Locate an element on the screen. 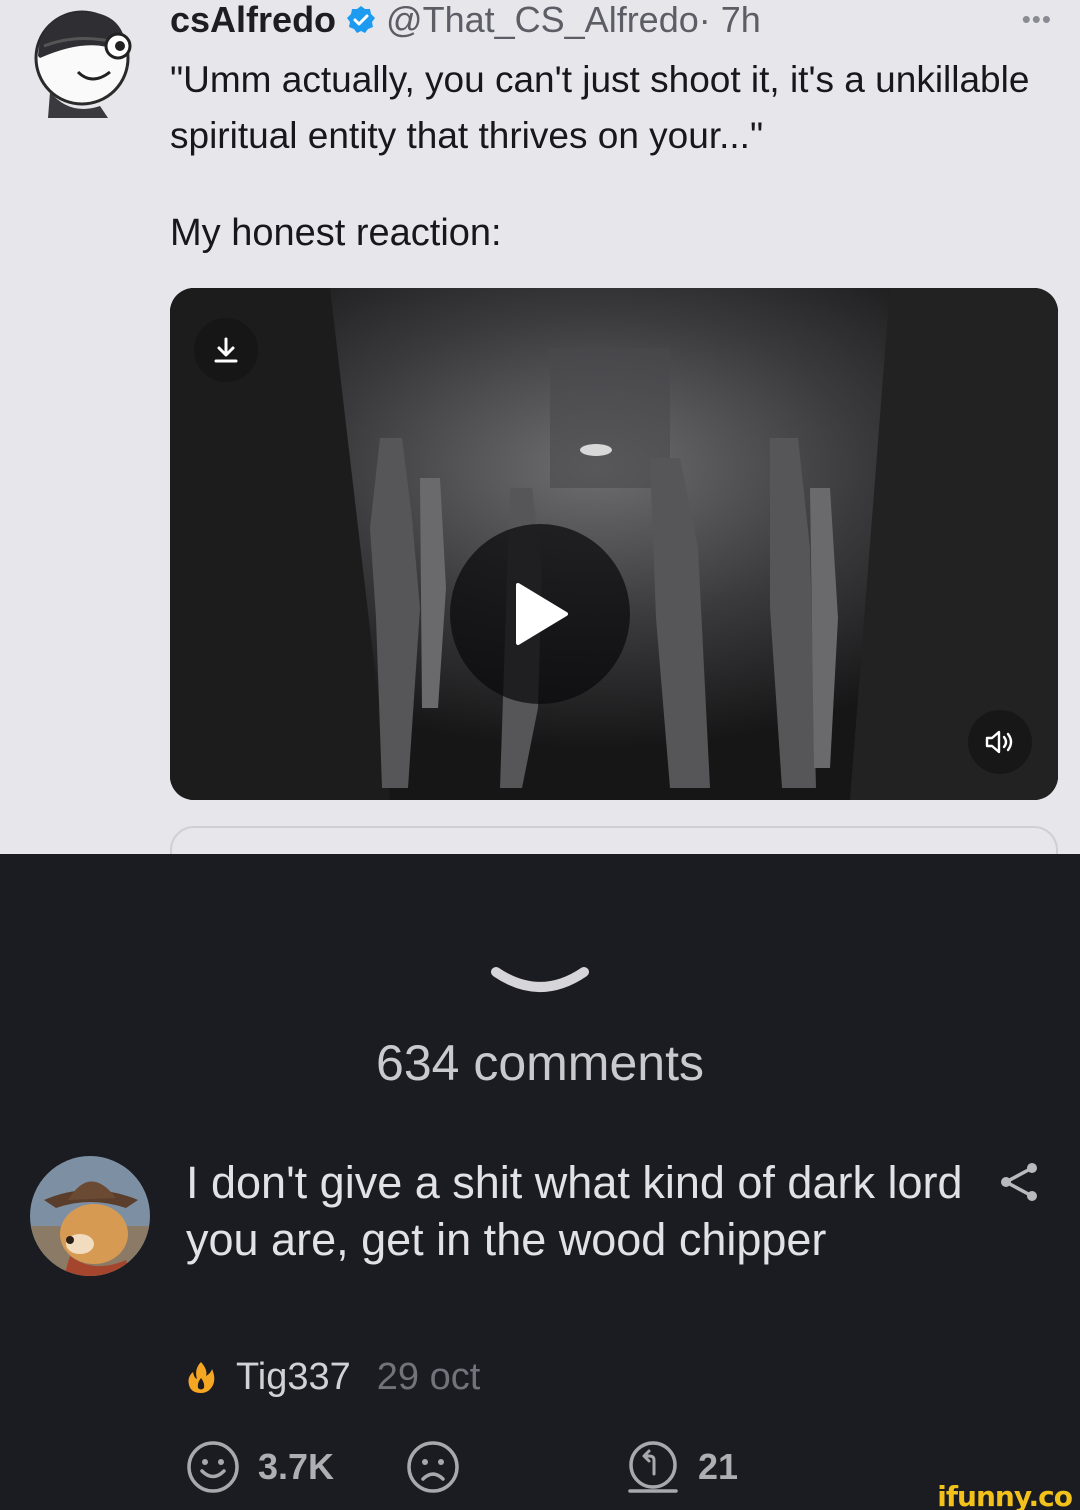 The width and height of the screenshot is (1080, 1510). frown-icon is located at coordinates (433, 1467).